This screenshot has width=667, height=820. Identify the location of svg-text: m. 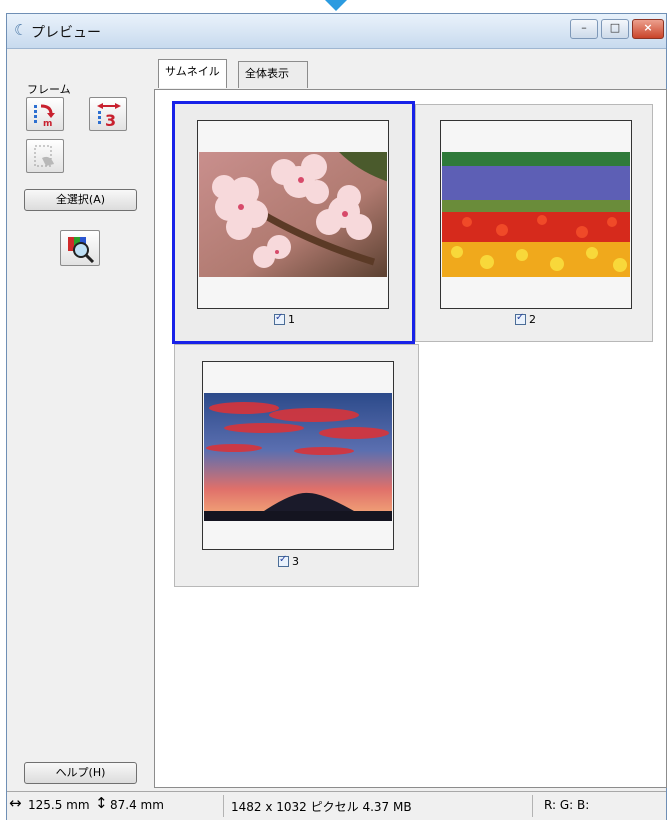
(47, 123).